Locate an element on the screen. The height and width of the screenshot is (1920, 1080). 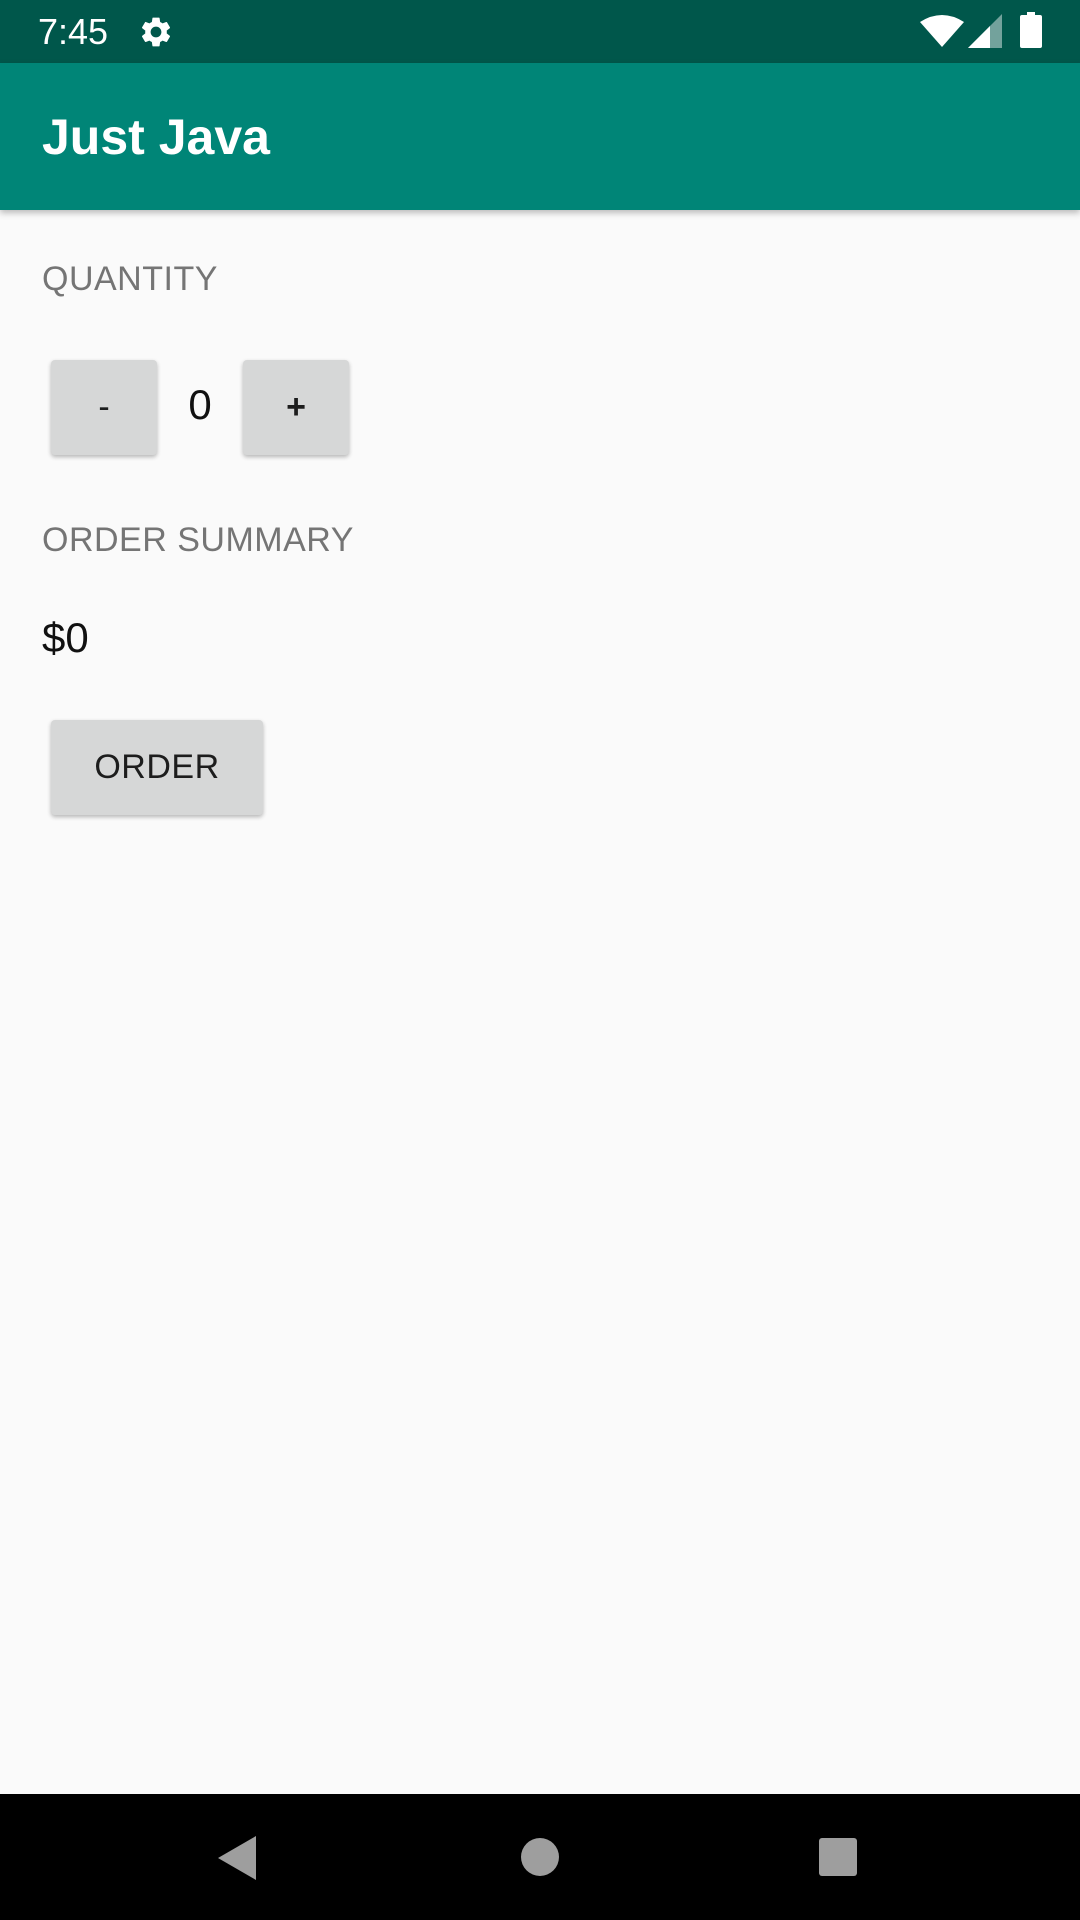
order-button: ORDER is located at coordinates (157, 767).